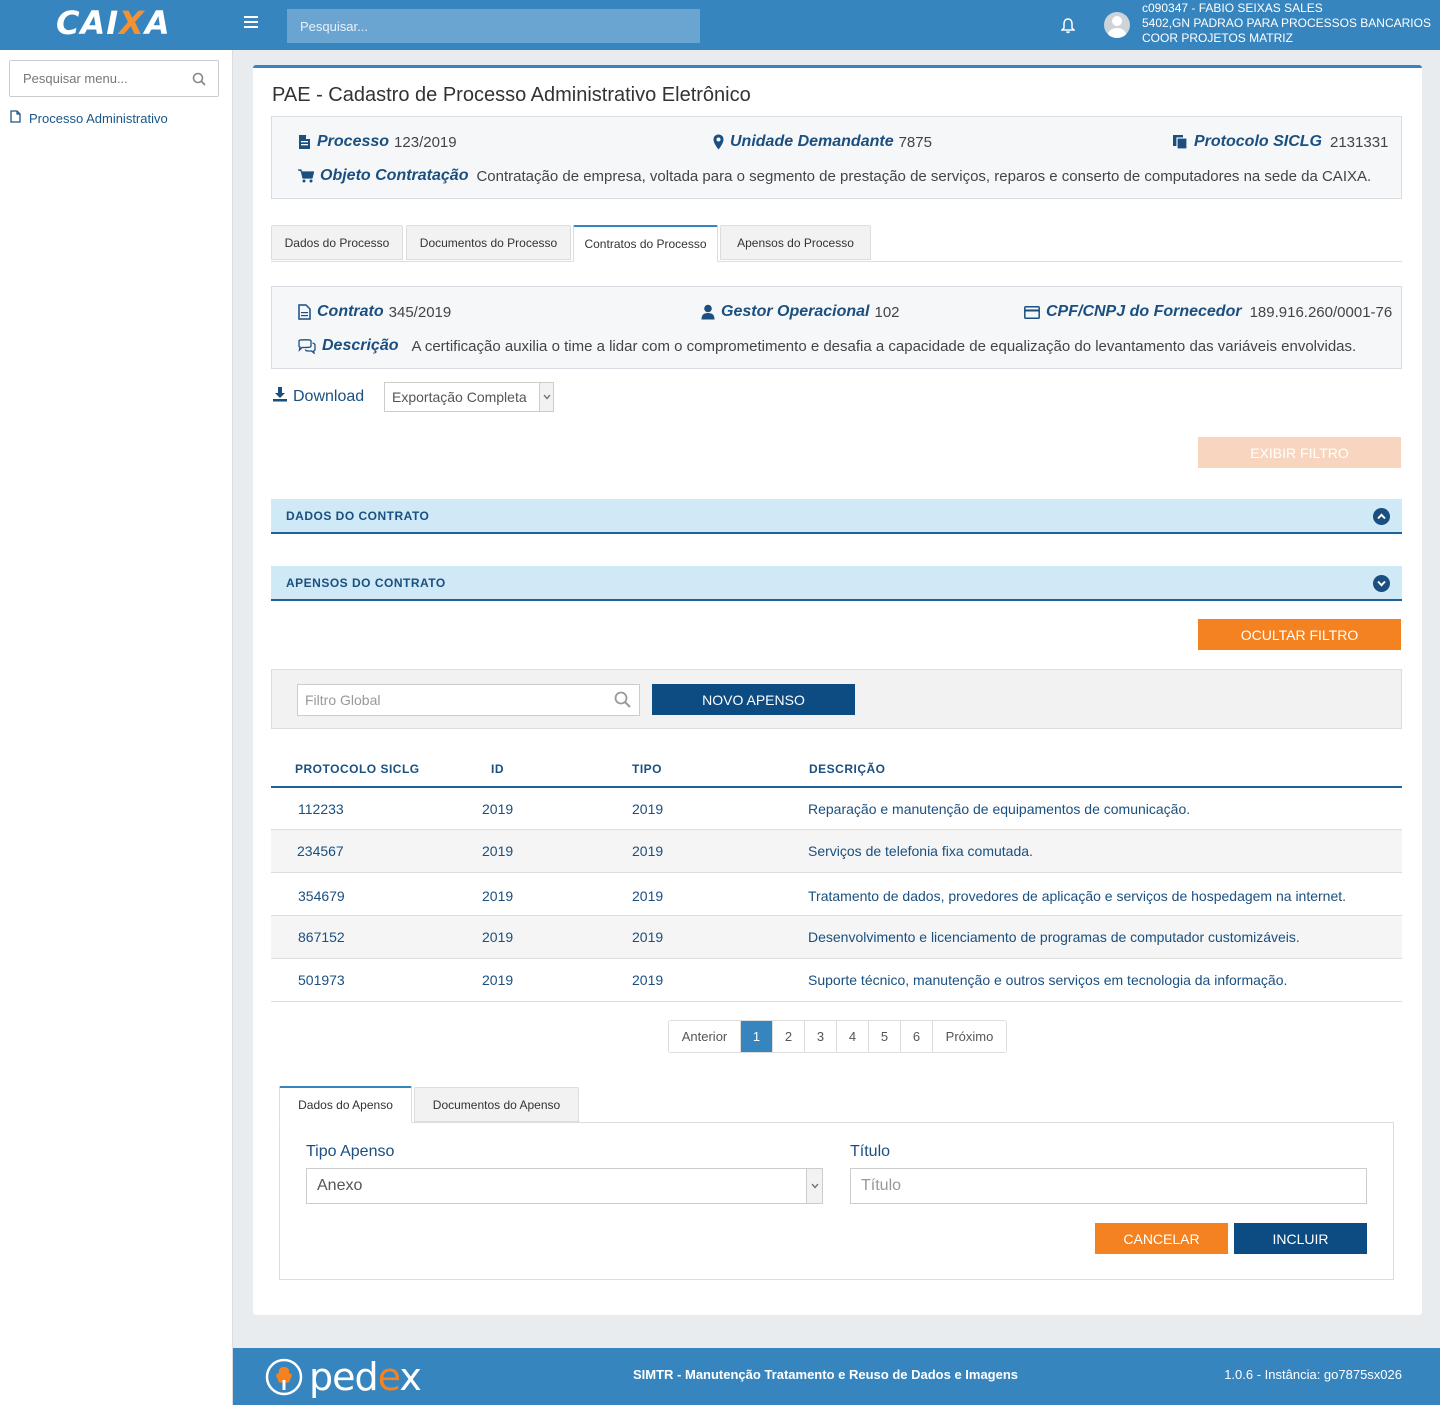 The image size is (1440, 1405). I want to click on pagination-page: 2, so click(789, 1036).